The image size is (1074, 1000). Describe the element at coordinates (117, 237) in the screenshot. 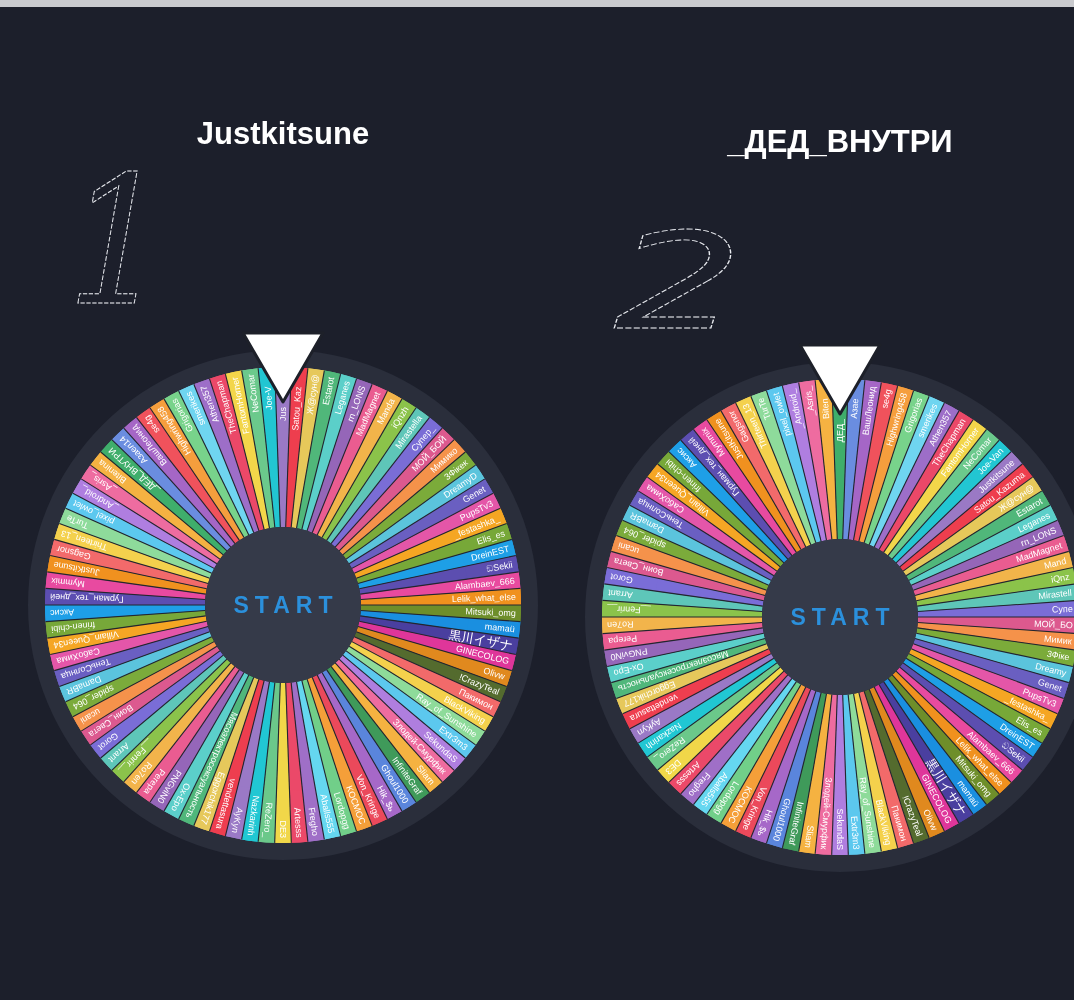

I see `handwritten-number: 1` at that location.